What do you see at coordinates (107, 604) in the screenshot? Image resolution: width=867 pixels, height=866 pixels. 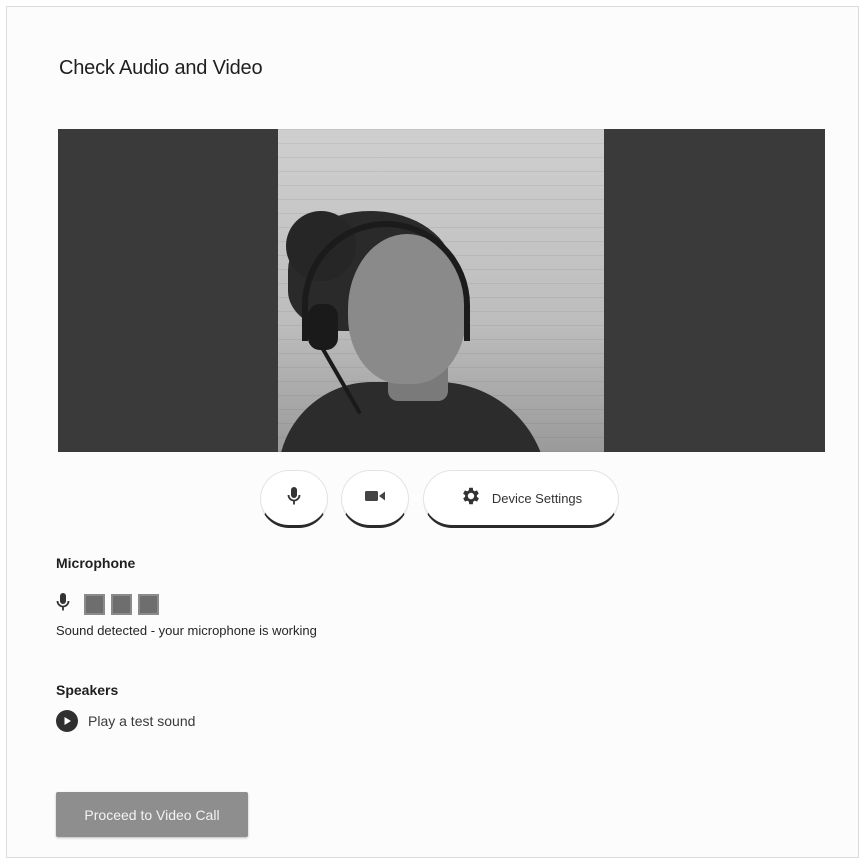 I see `microphone-level-meter` at bounding box center [107, 604].